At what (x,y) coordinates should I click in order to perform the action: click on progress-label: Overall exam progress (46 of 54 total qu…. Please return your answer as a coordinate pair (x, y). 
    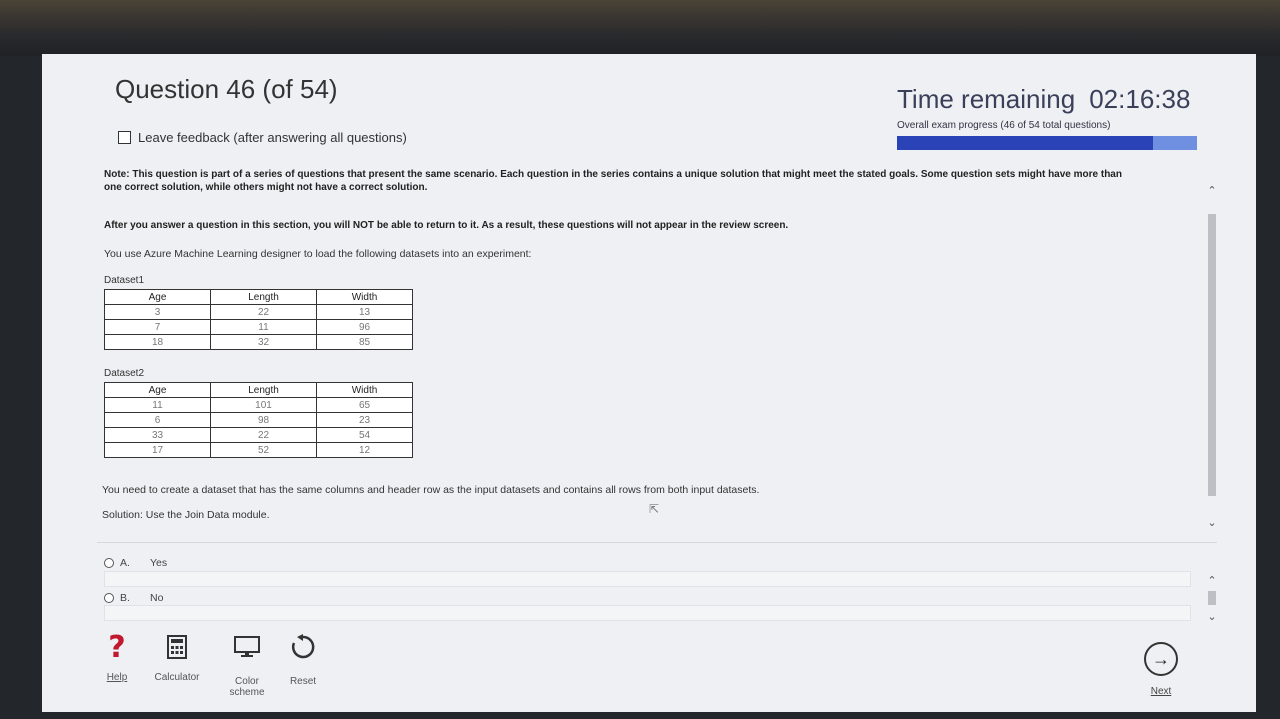
    Looking at the image, I should click on (1004, 125).